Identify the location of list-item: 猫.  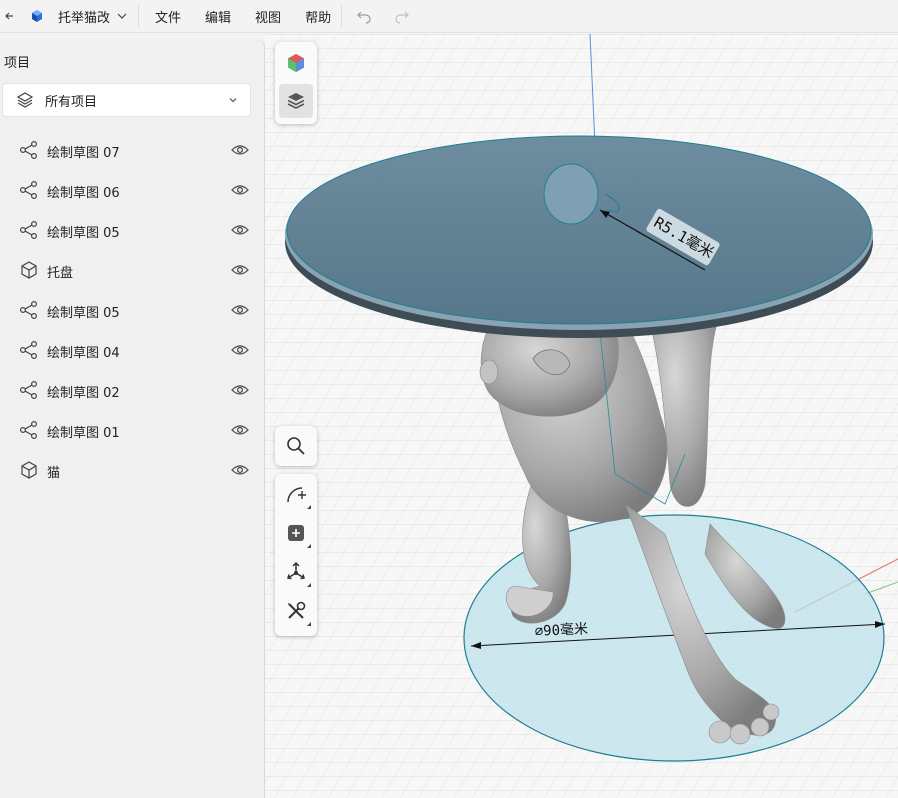
(132, 470).